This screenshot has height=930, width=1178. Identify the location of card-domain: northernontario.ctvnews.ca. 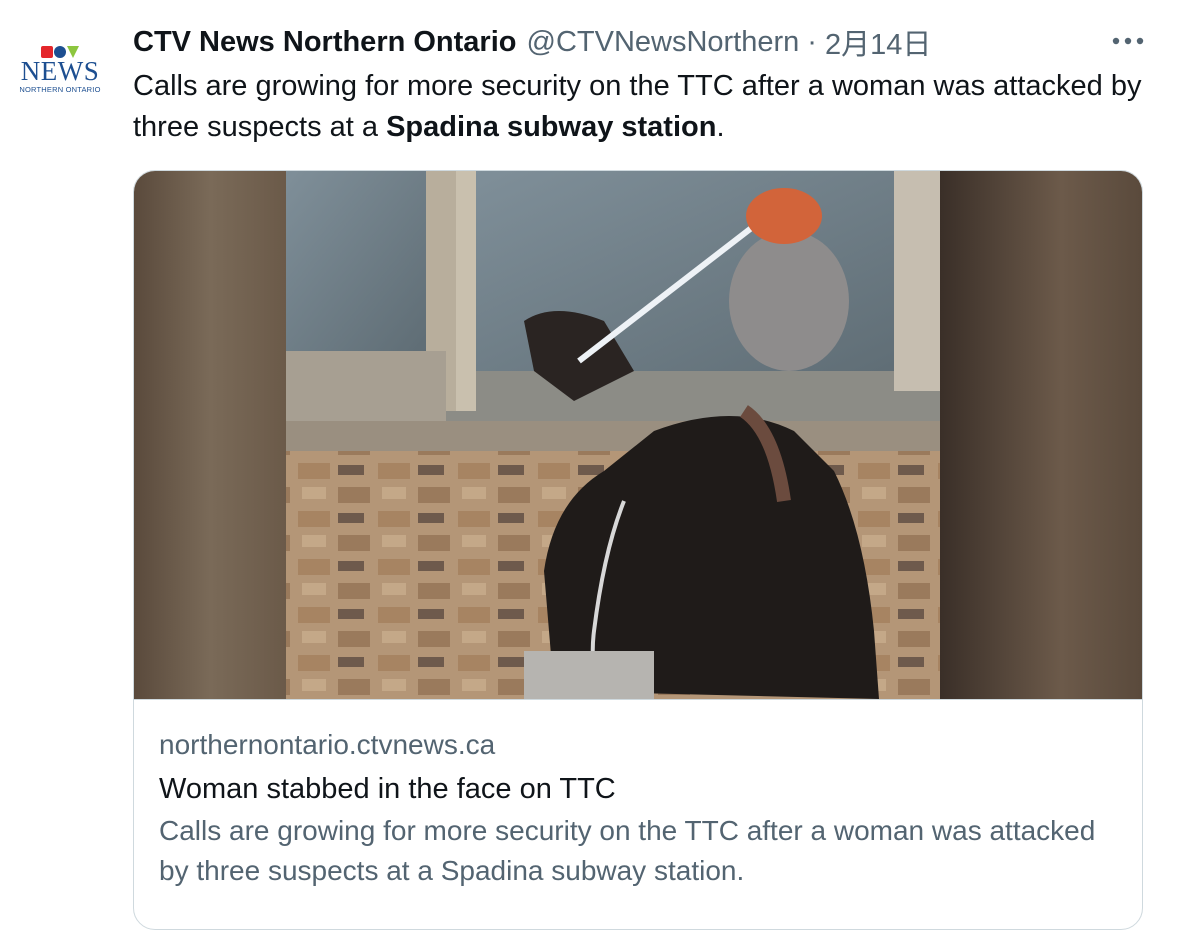
(327, 744).